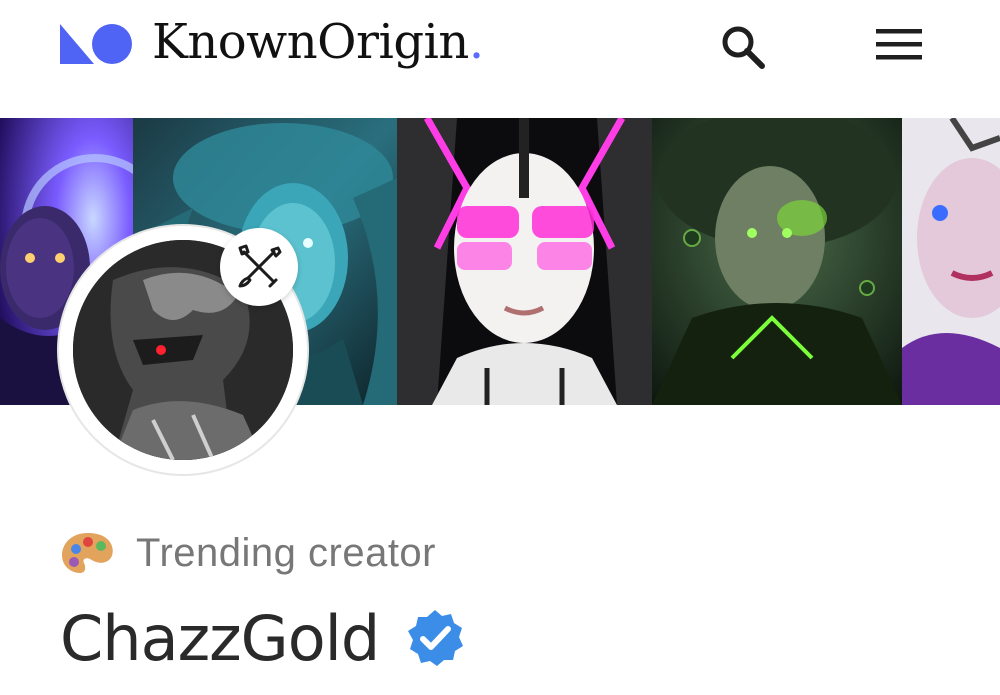  I want to click on knownorigin-logo-icon, so click(96, 44).